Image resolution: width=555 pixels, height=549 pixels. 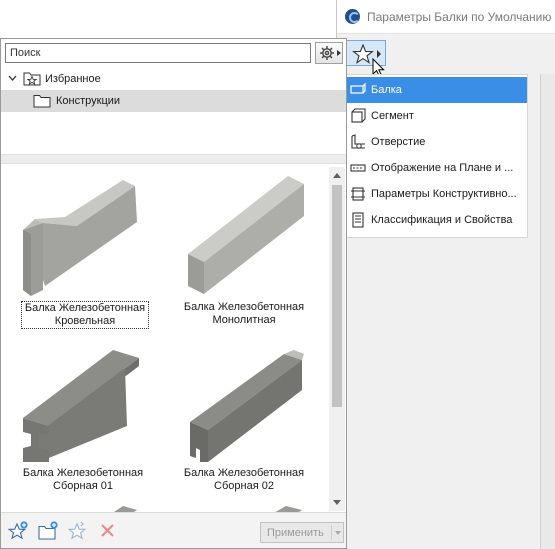 What do you see at coordinates (80, 238) in the screenshot?
I see `beam-thumbnail-roof` at bounding box center [80, 238].